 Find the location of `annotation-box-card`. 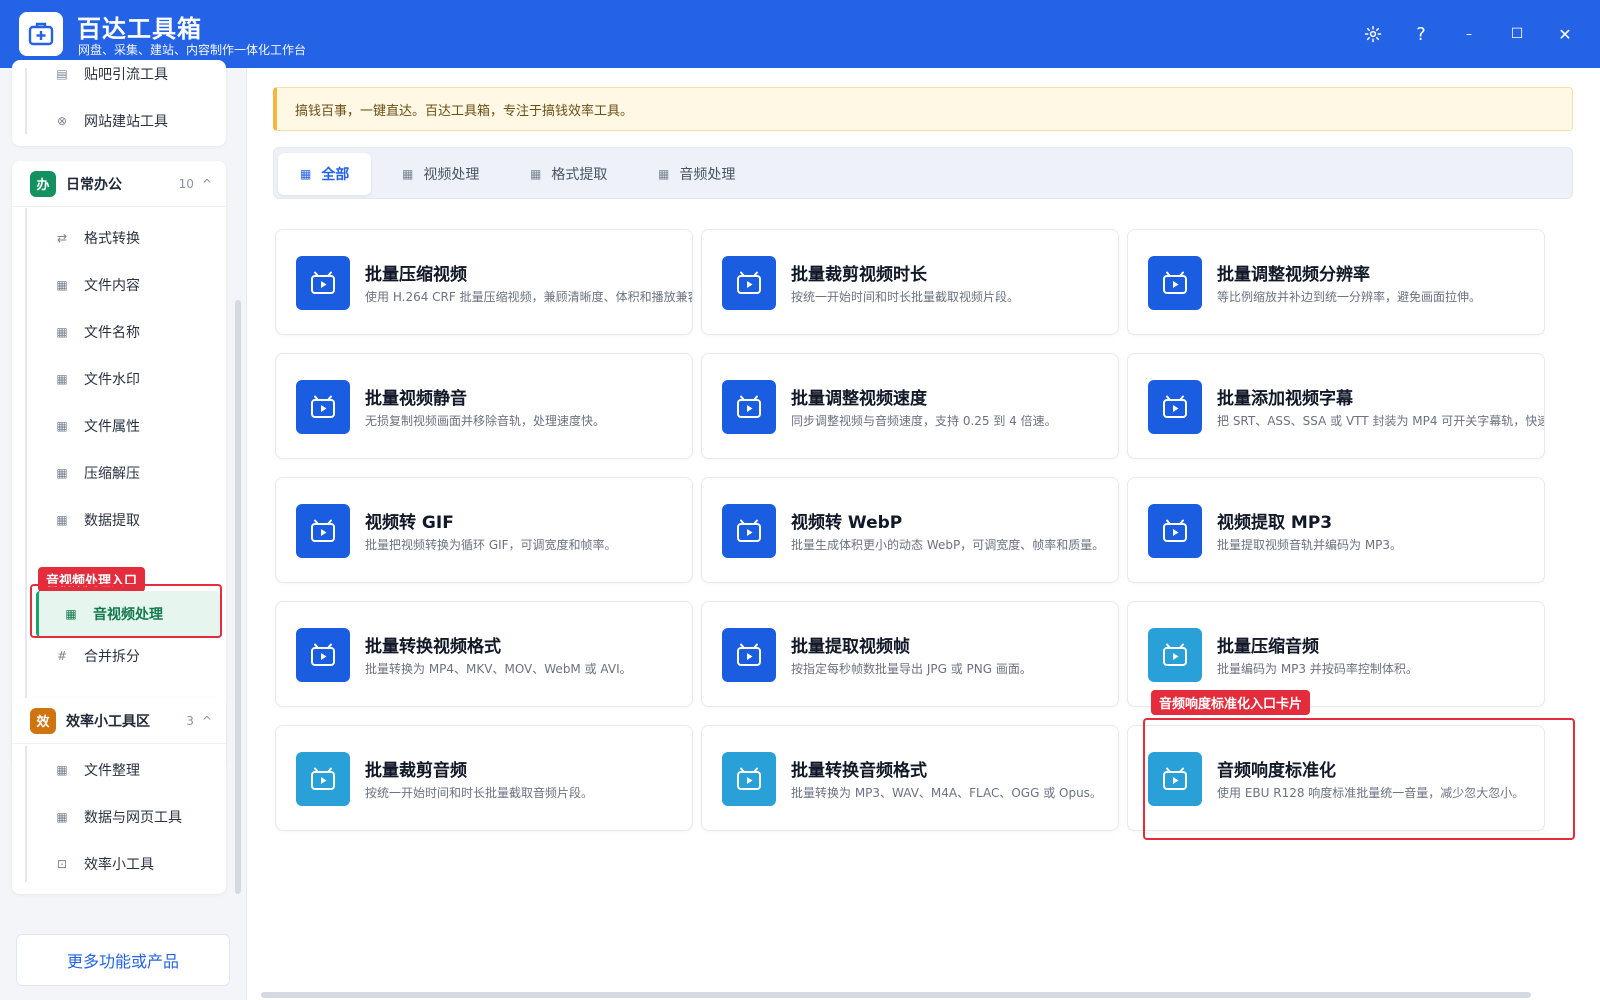

annotation-box-card is located at coordinates (1359, 779).